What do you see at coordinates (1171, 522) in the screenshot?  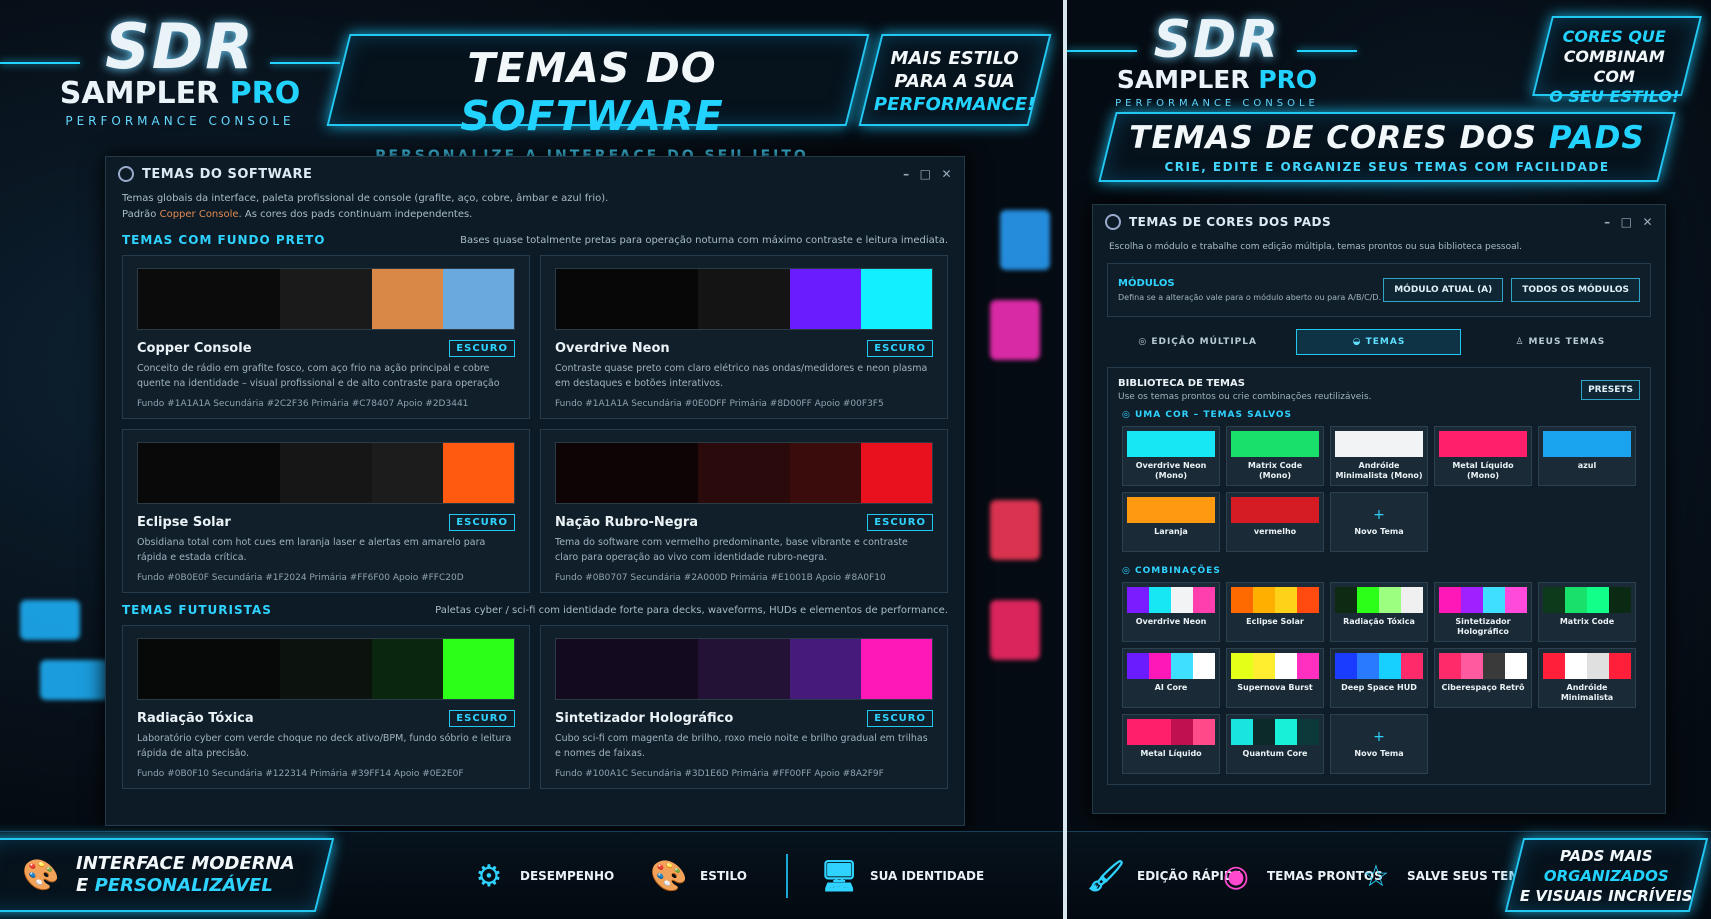 I see `pad-theme: Laranja` at bounding box center [1171, 522].